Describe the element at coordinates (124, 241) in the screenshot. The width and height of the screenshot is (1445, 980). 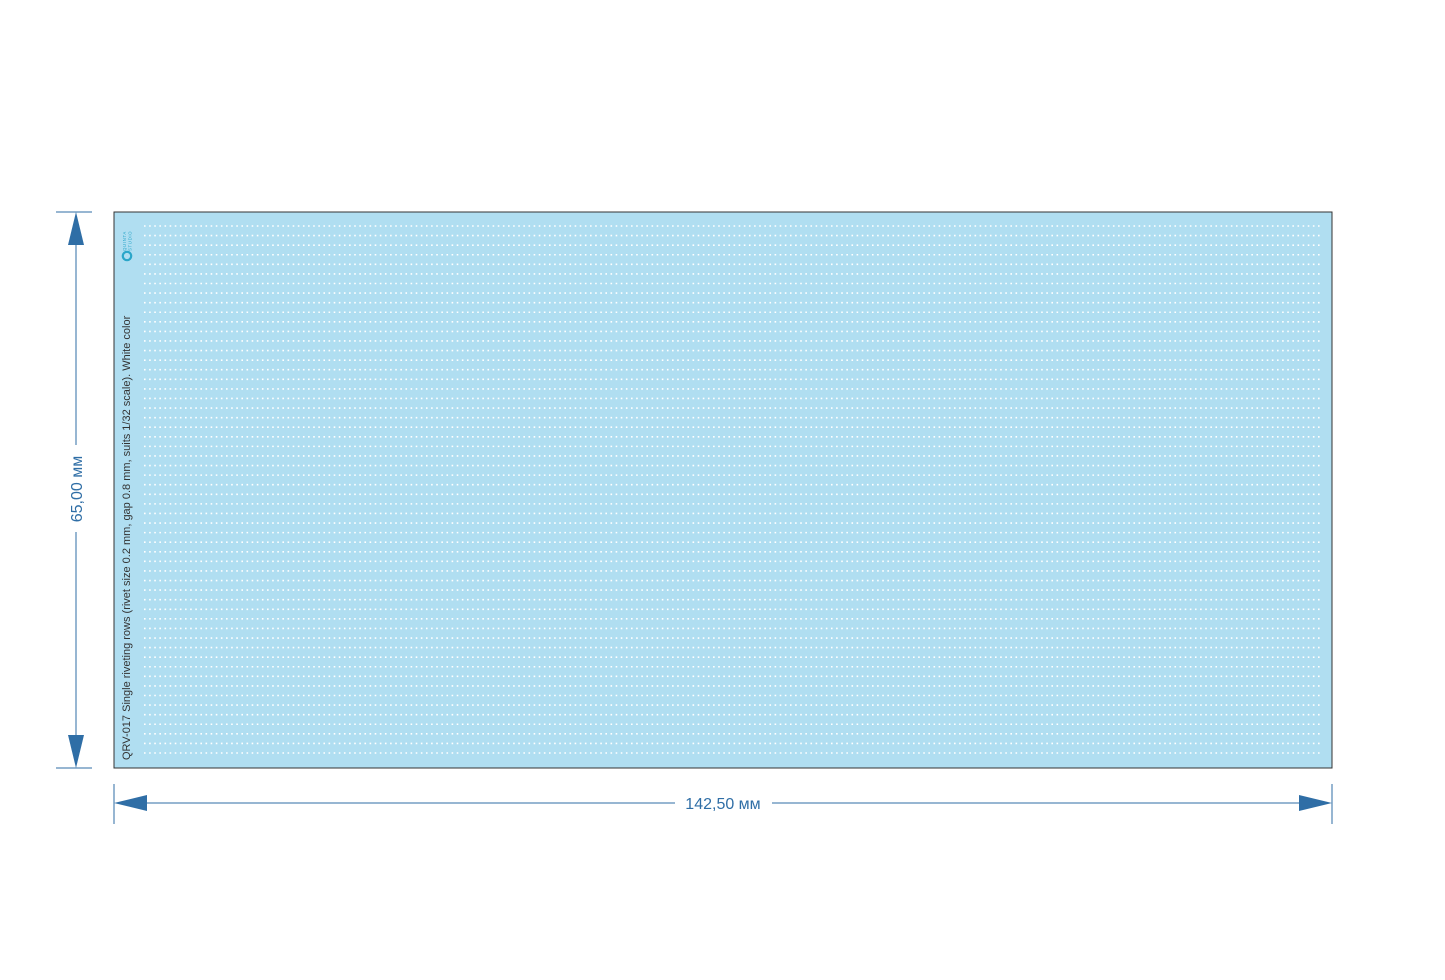
I see `logo-text-top: QUINTA` at that location.